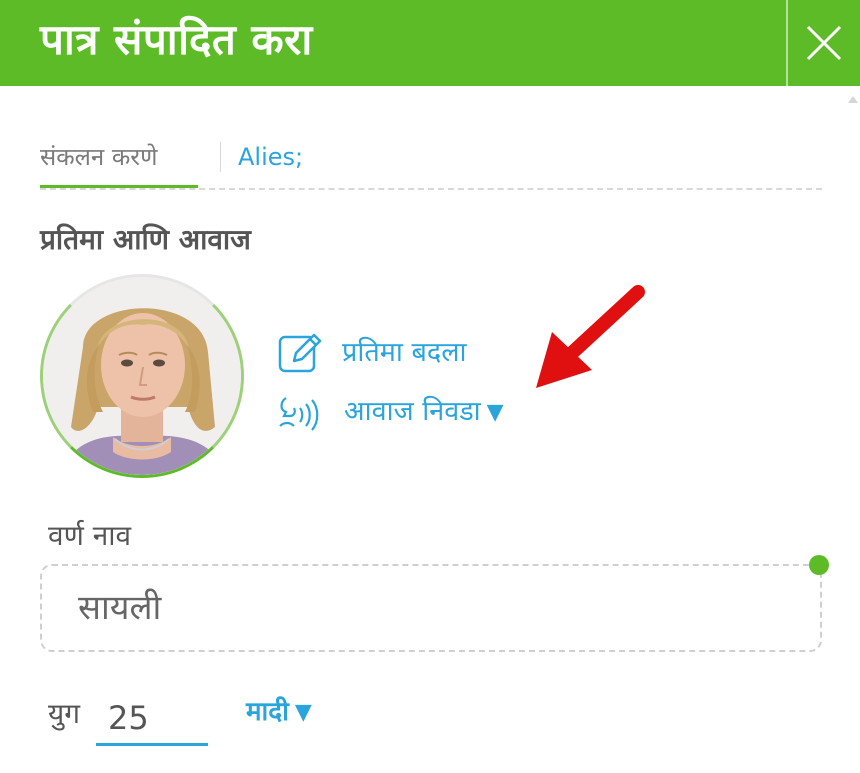 The height and width of the screenshot is (773, 860). What do you see at coordinates (270, 163) in the screenshot?
I see `tab-alias: Alies;` at bounding box center [270, 163].